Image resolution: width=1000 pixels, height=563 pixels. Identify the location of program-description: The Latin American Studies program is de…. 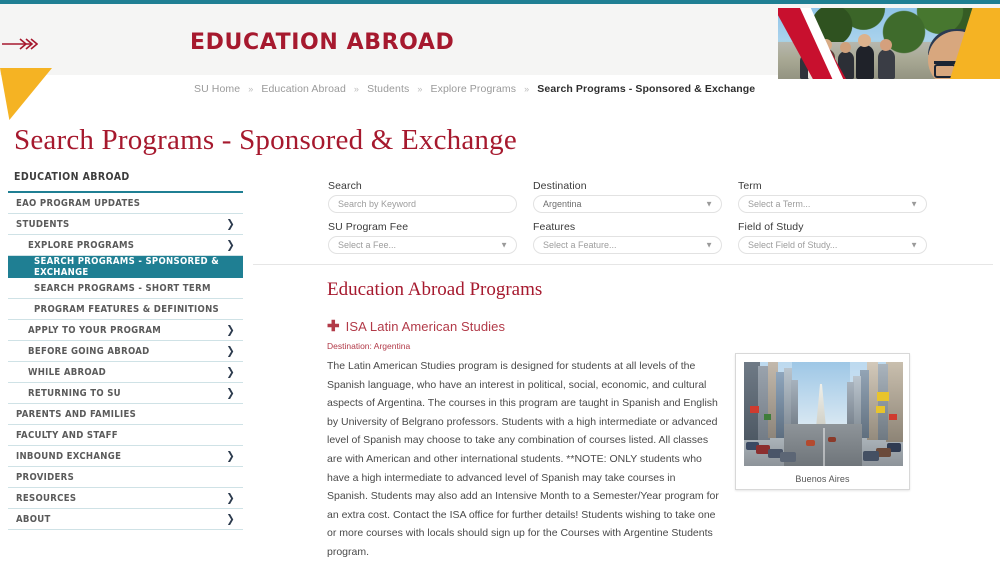
(523, 459).